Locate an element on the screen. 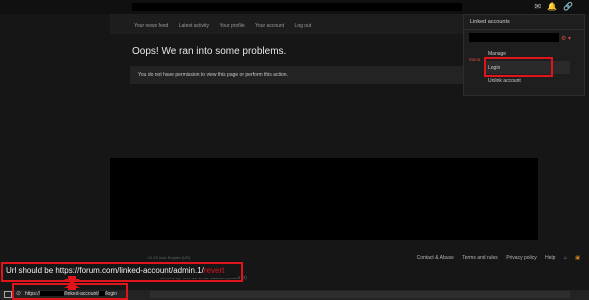 The image size is (589, 300). redacted-header is located at coordinates (297, 7).